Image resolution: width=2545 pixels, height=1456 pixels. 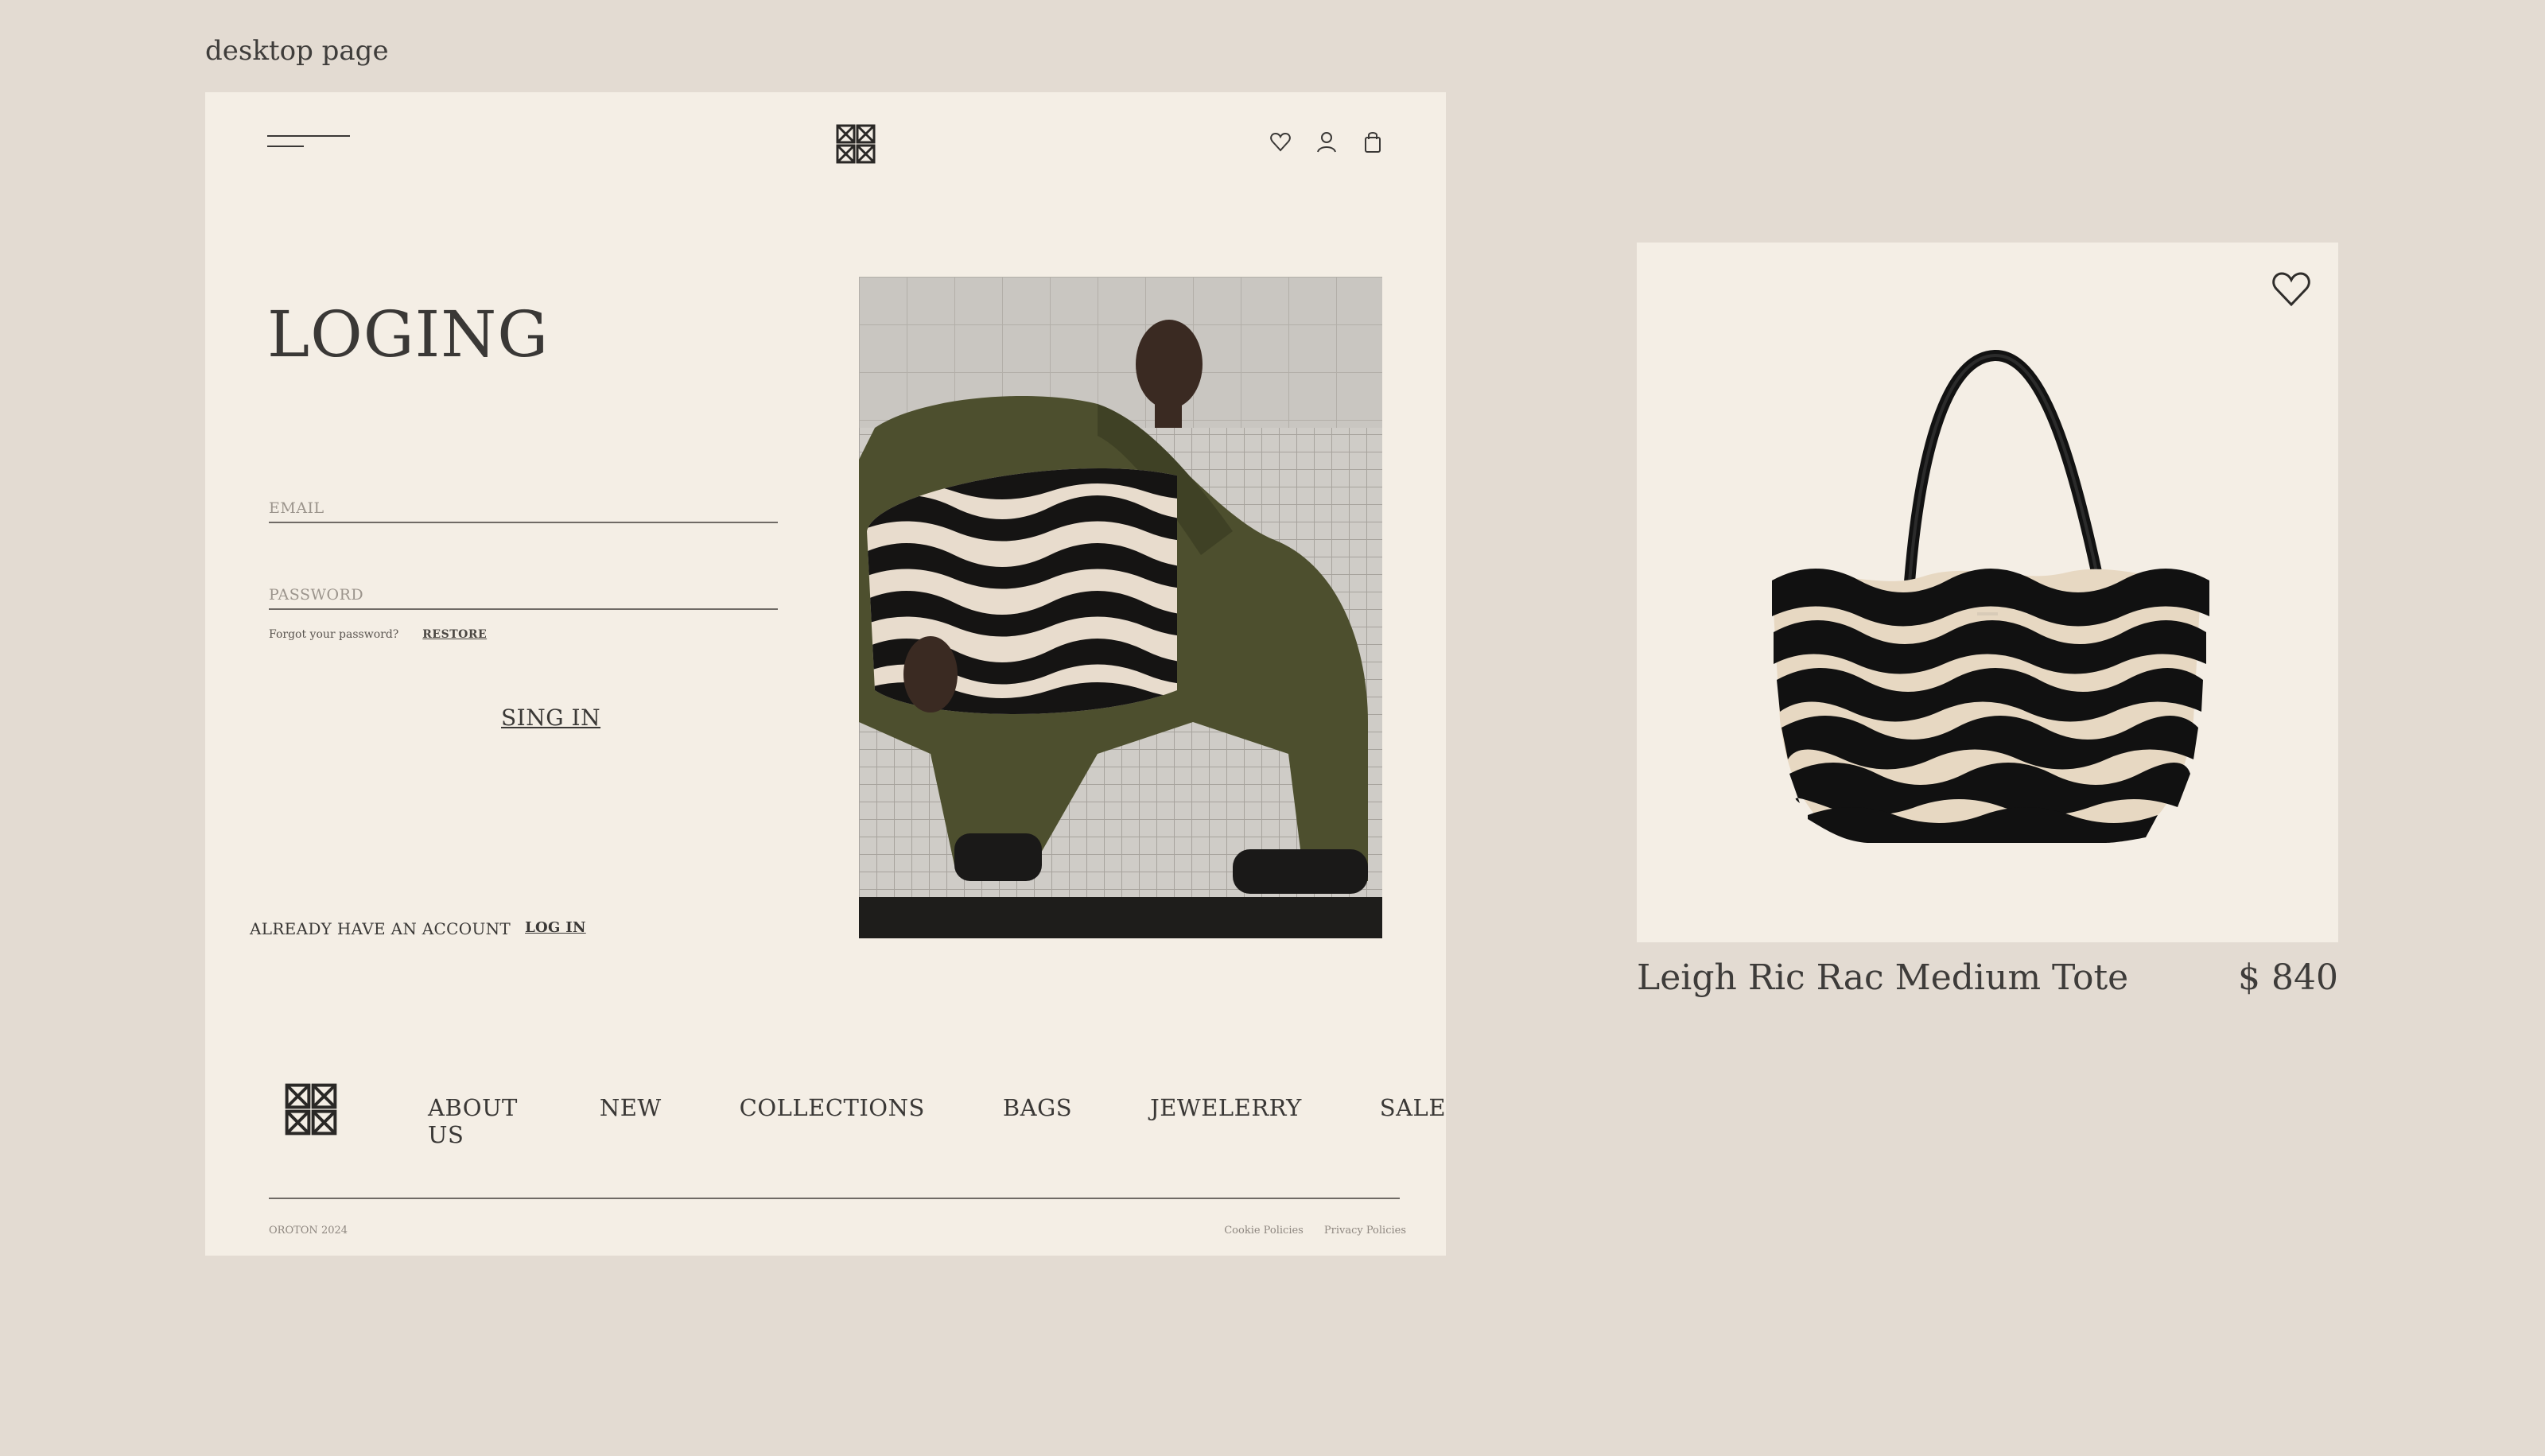 What do you see at coordinates (2288, 978) in the screenshot?
I see `product-price: $ 840` at bounding box center [2288, 978].